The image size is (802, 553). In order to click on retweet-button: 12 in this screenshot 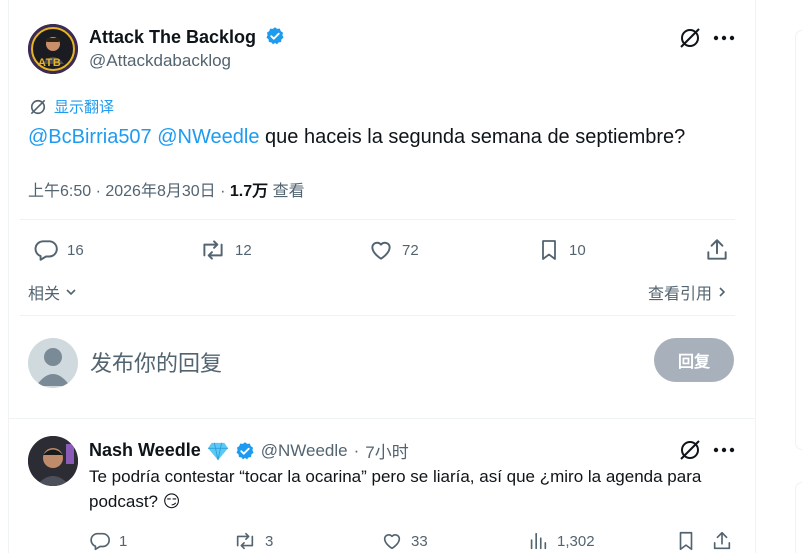, I will do `click(225, 250)`.